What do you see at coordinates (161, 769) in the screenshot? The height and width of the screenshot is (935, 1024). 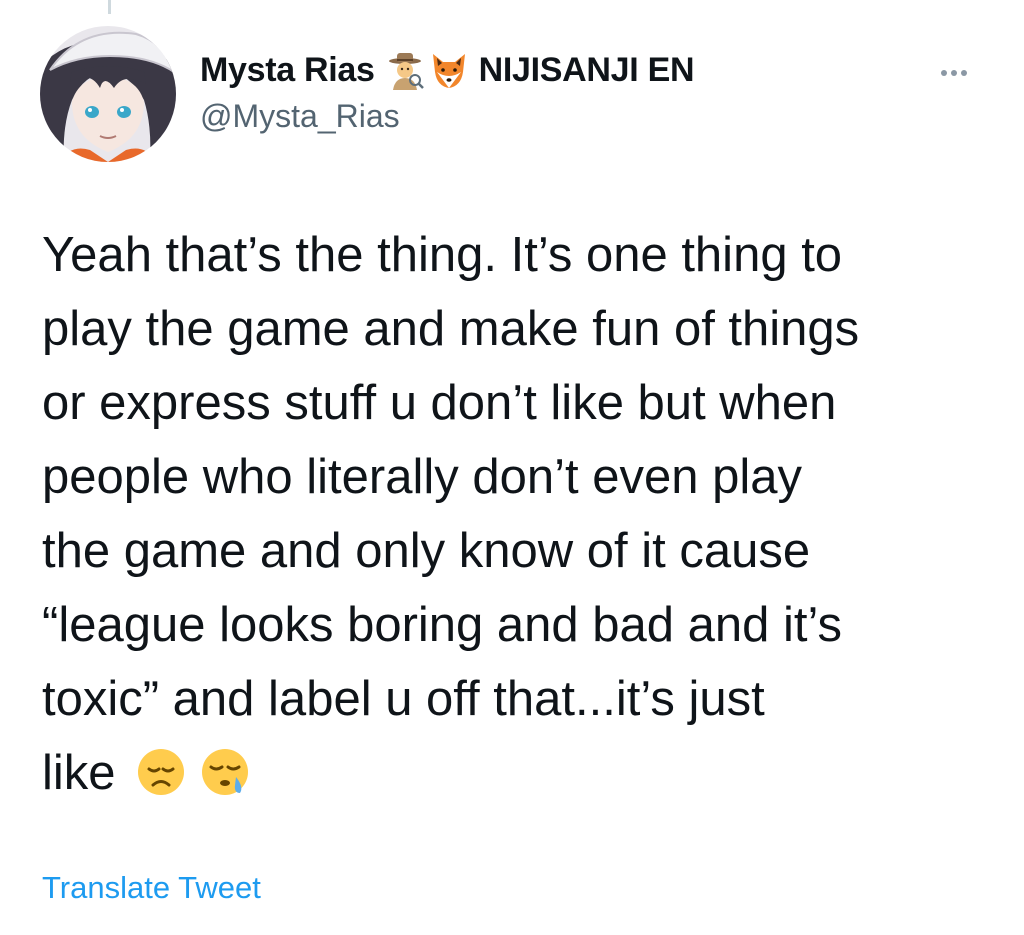 I see `disappointed-face-emoji-icon` at bounding box center [161, 769].